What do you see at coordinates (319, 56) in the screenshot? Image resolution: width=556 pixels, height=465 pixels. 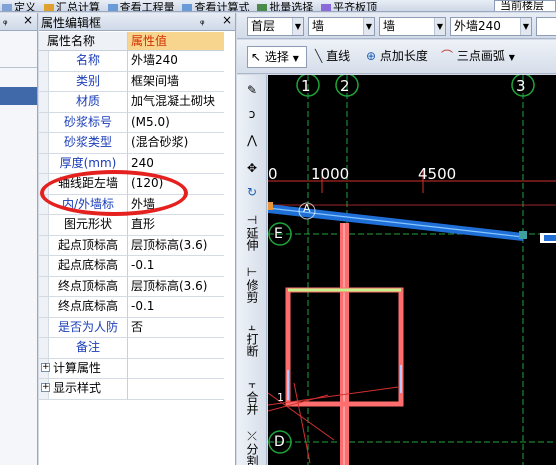 I see `line-icon: ╲` at bounding box center [319, 56].